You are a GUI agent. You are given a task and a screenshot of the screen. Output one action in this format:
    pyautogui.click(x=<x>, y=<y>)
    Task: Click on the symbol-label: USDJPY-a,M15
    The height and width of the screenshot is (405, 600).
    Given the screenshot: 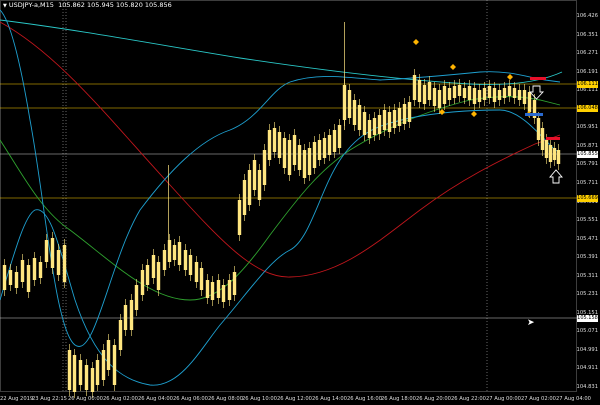 What is the action you would take?
    pyautogui.click(x=31, y=5)
    